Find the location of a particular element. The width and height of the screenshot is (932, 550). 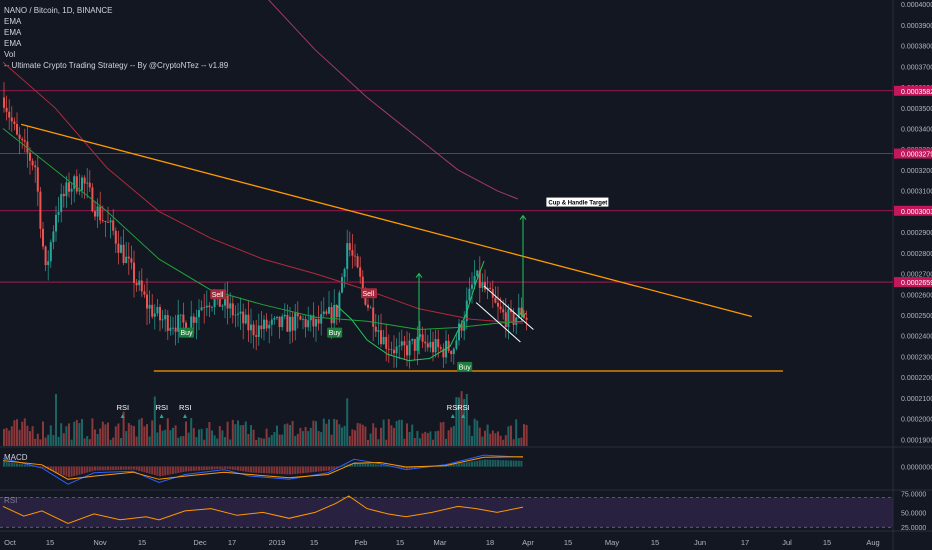

price-tick-label: 0.0003800 is located at coordinates (916, 47).